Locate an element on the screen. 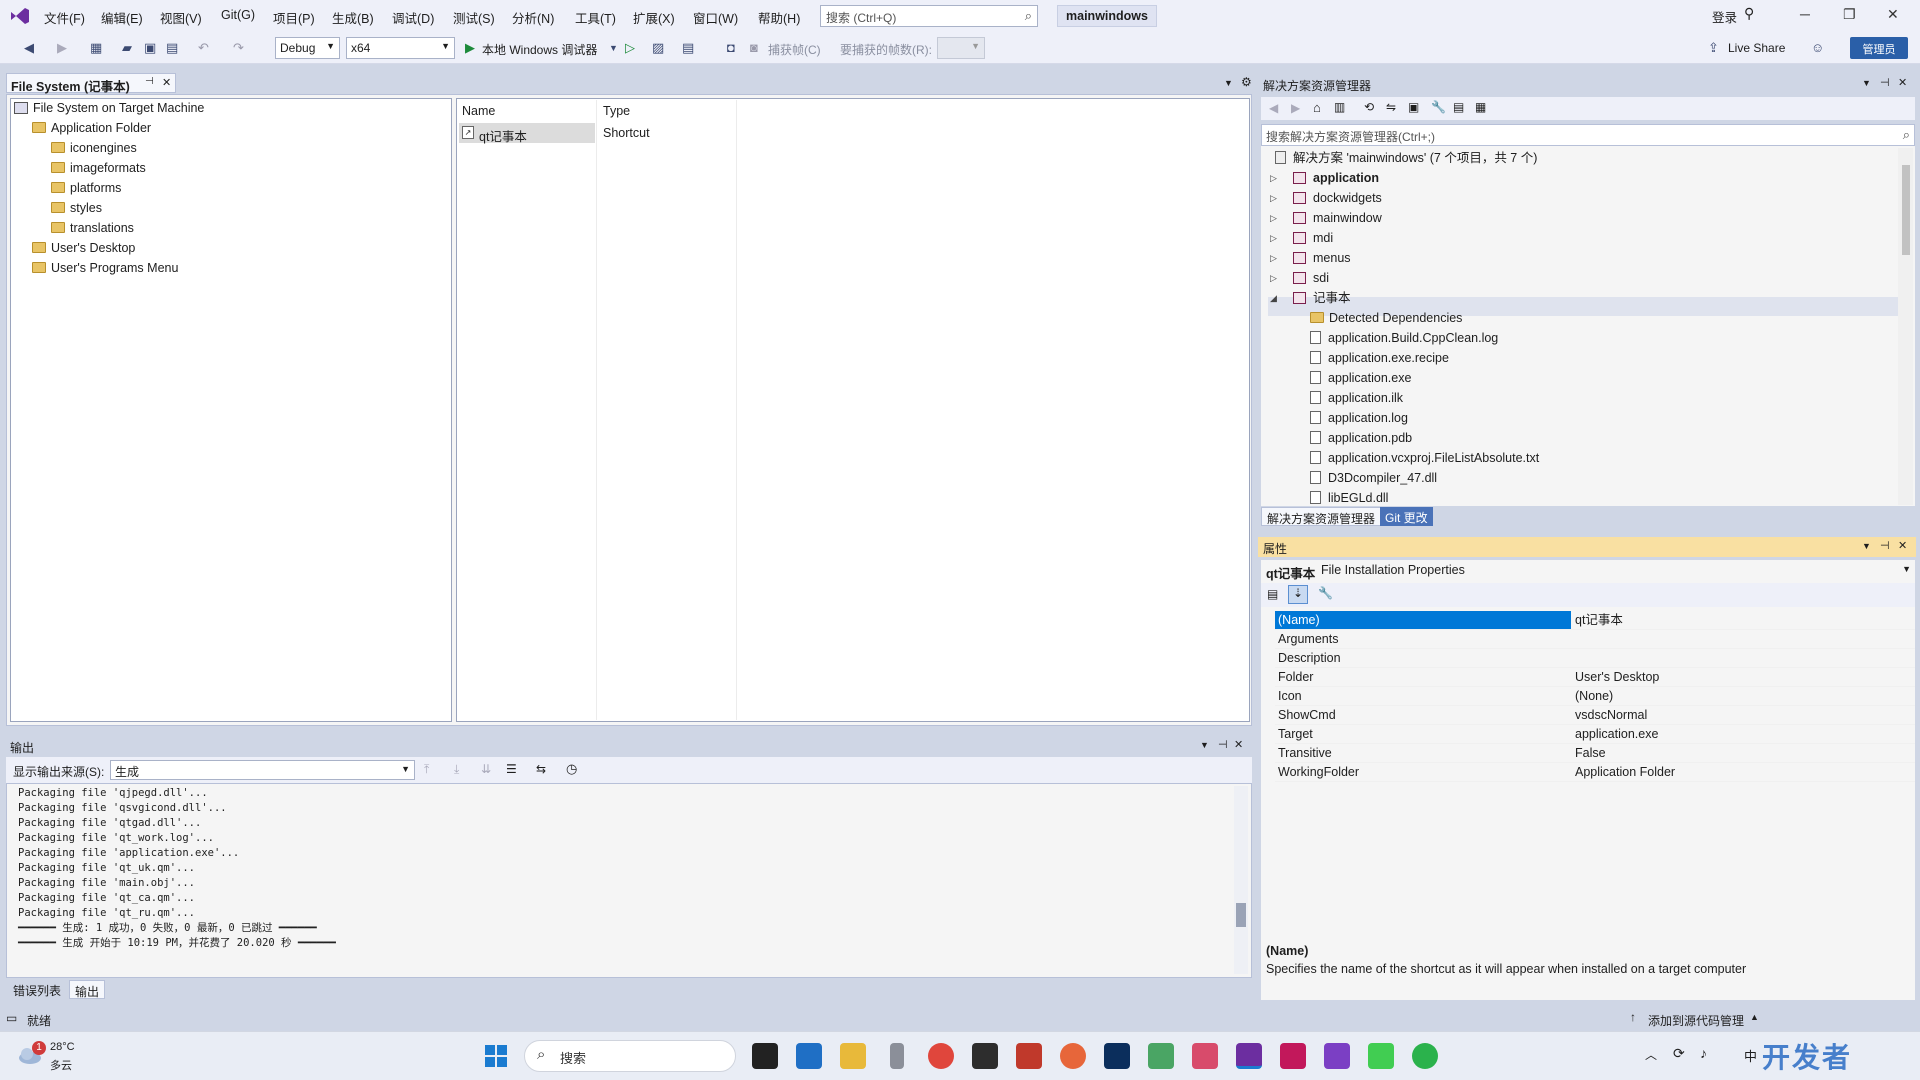 The height and width of the screenshot is (1080, 1920). property-row: Arguments is located at coordinates (1595, 639).